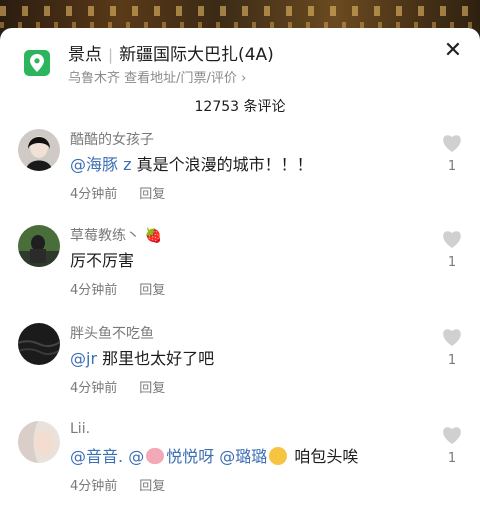  Describe the element at coordinates (101, 164) in the screenshot. I see `mention-link: @海豚 z` at that location.